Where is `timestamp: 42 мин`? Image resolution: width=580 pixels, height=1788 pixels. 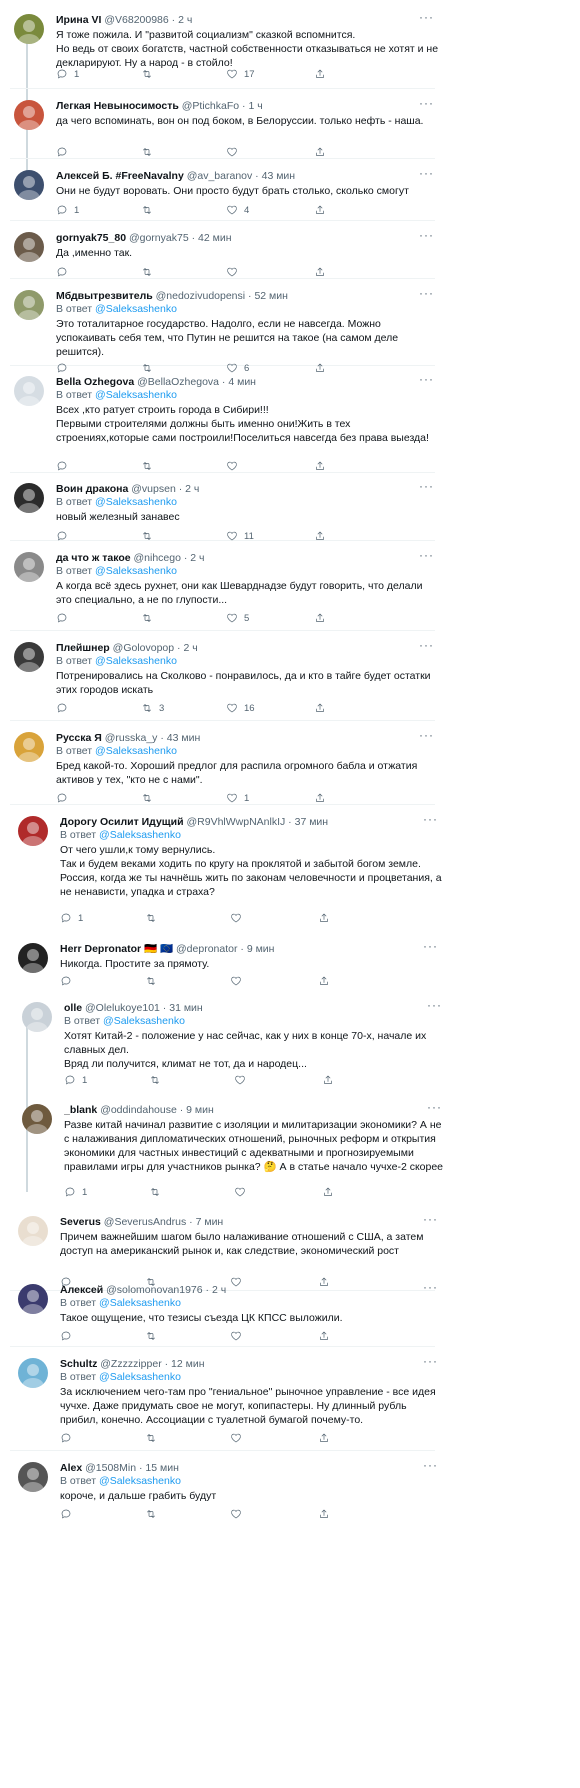 timestamp: 42 мин is located at coordinates (214, 238).